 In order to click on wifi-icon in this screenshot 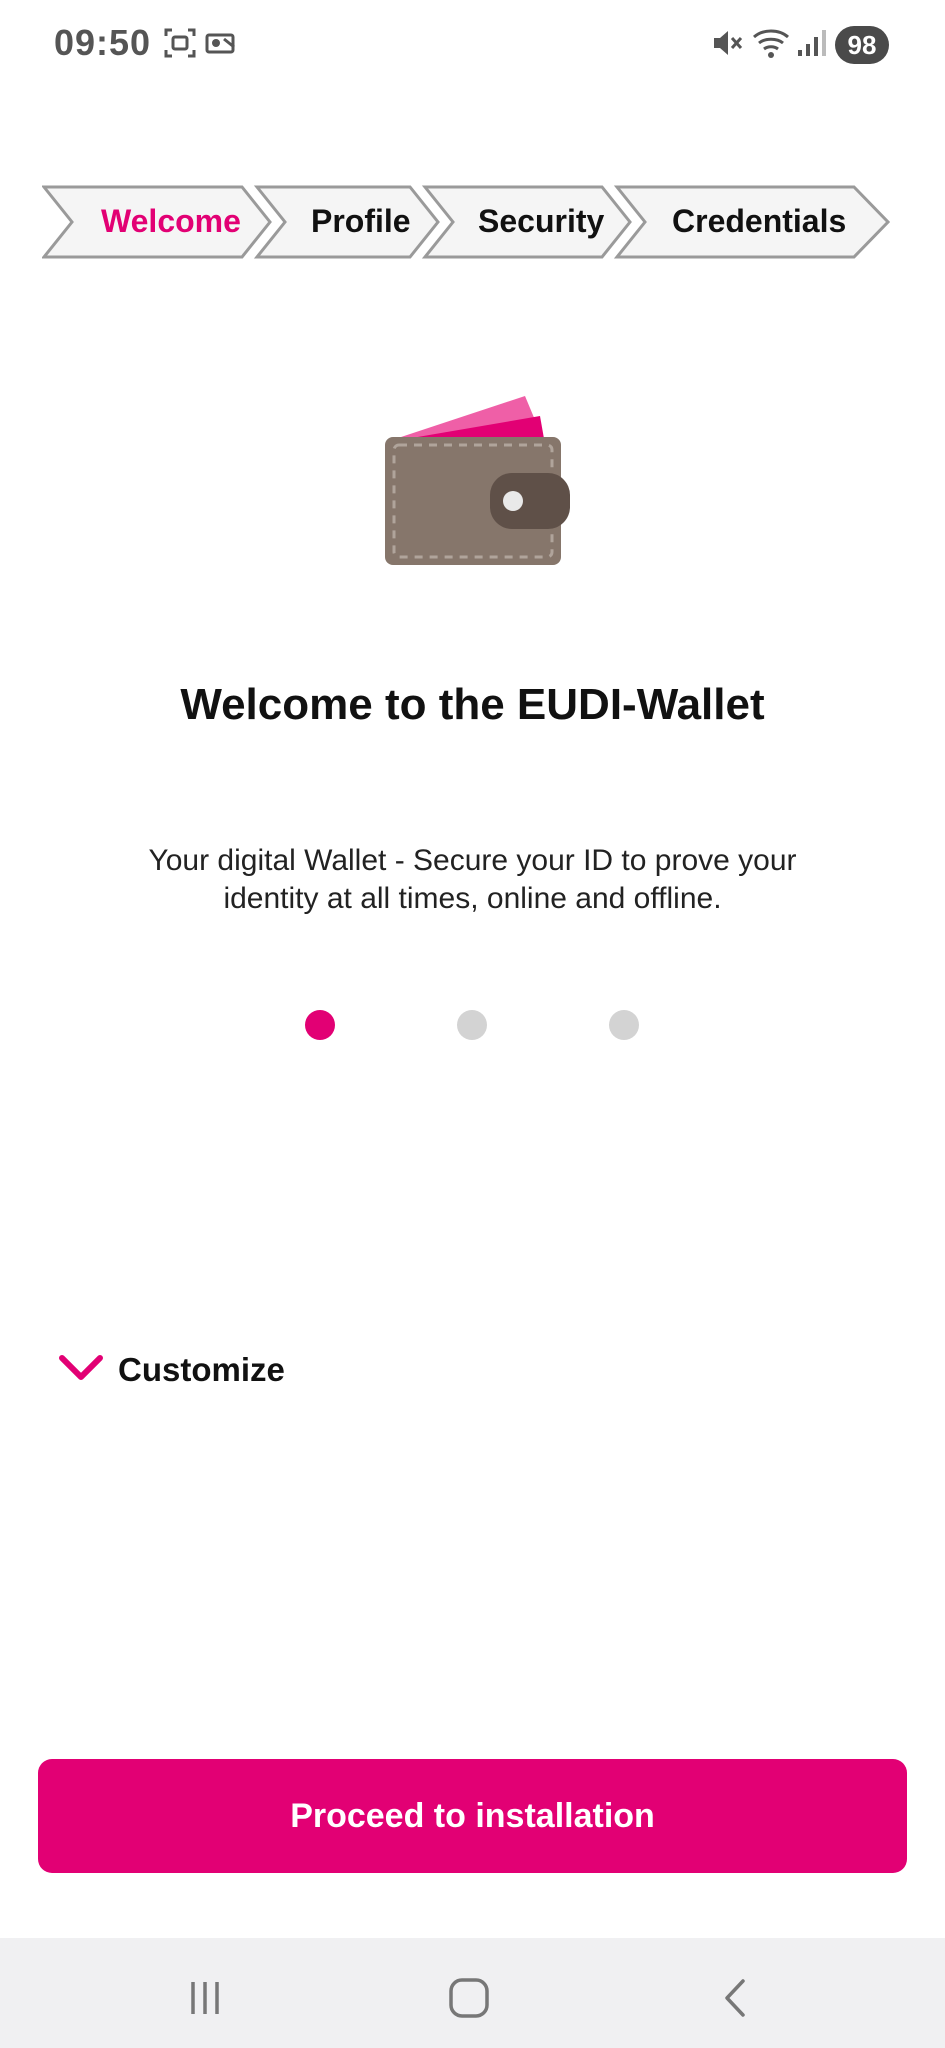, I will do `click(771, 45)`.